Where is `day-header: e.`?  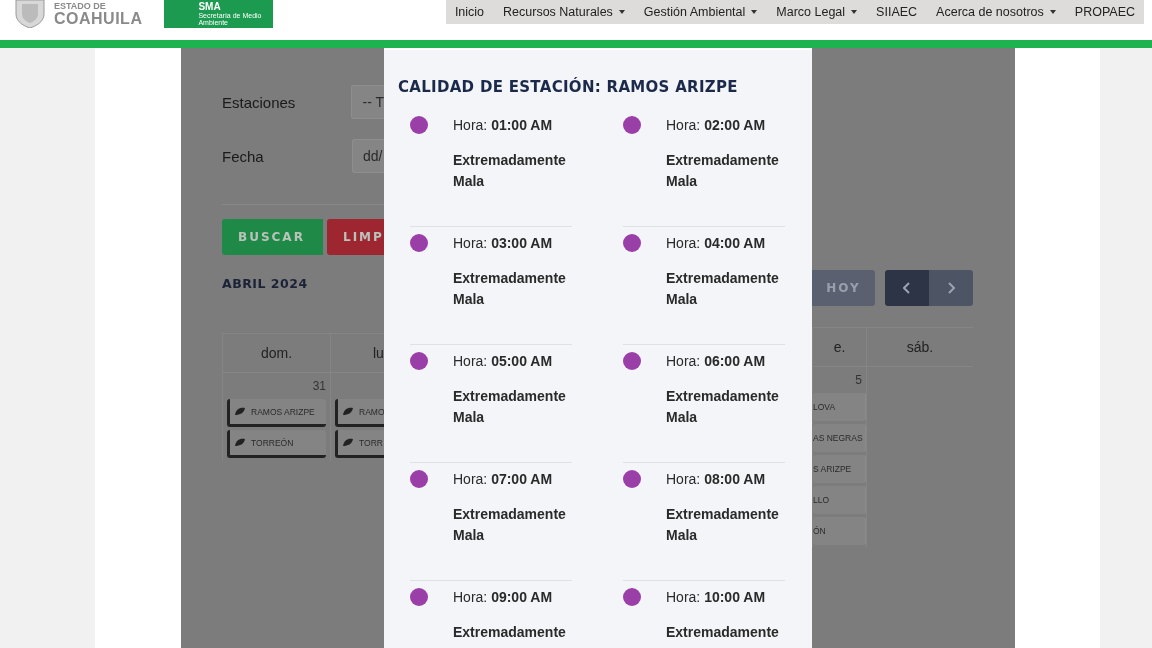 day-header: e. is located at coordinates (839, 347).